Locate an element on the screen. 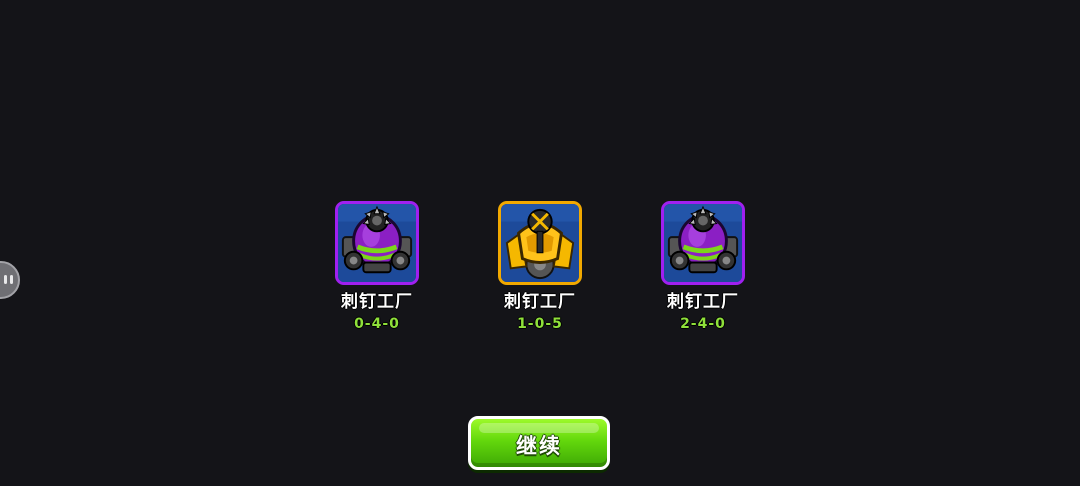 This screenshot has width=1080, height=486. tower-upgrade-path: 0-4-0 is located at coordinates (377, 324).